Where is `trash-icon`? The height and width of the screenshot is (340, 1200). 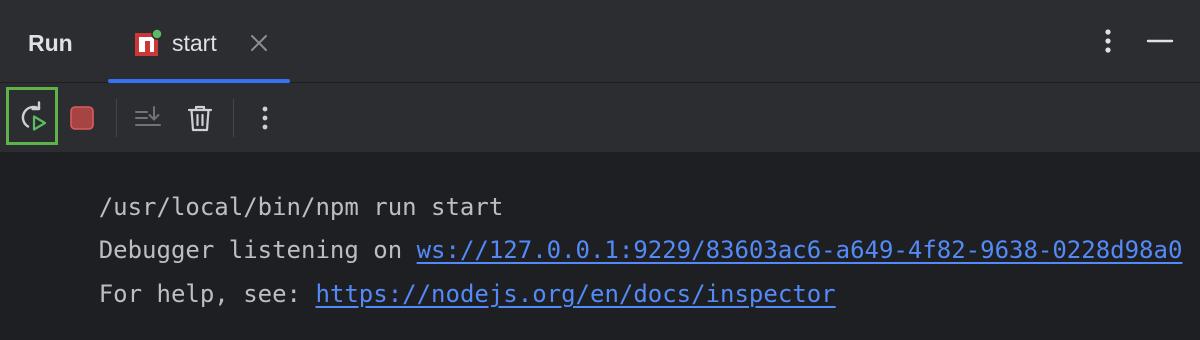
trash-icon is located at coordinates (200, 118).